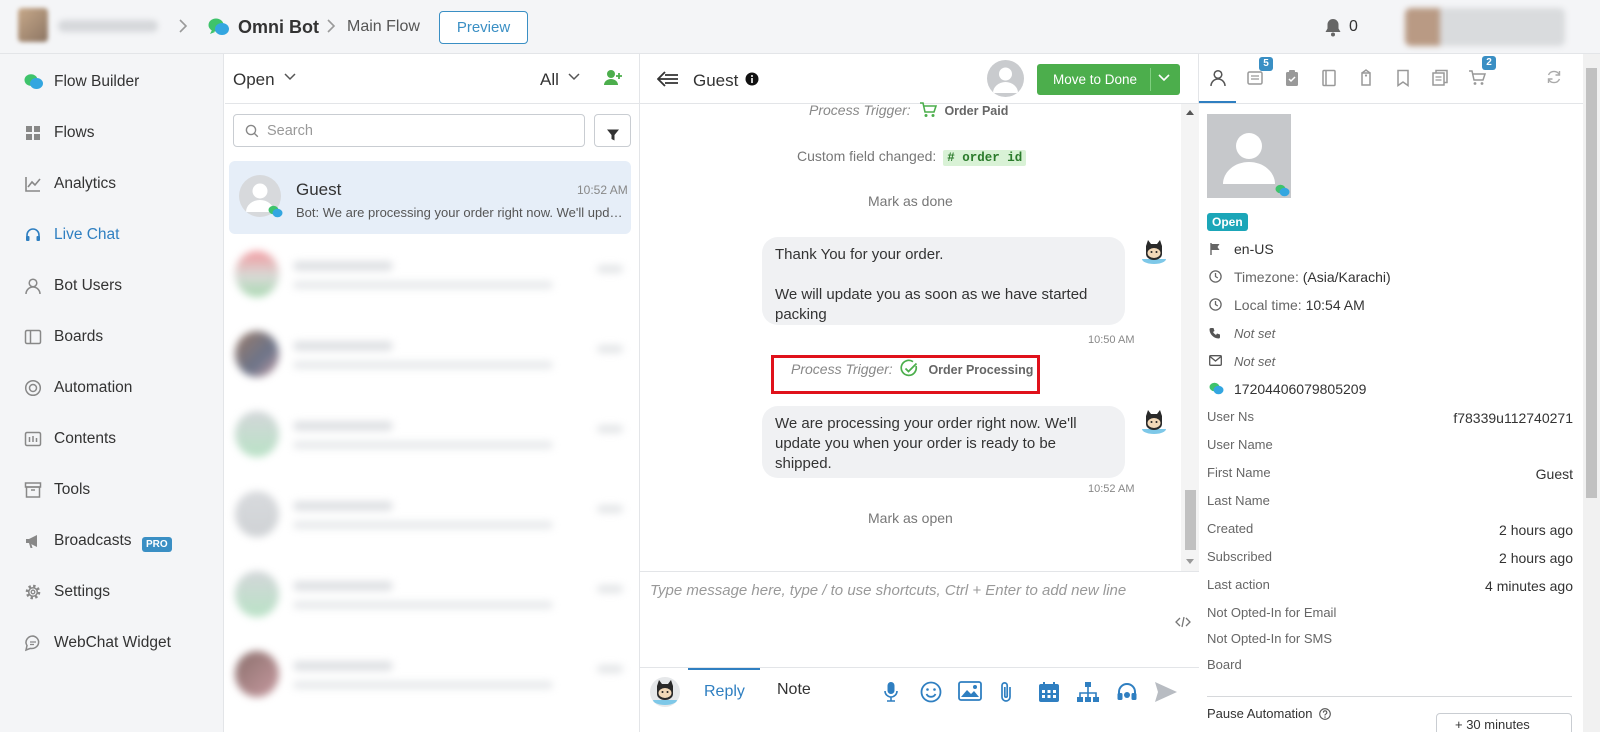  What do you see at coordinates (1353, 27) in the screenshot?
I see `notification-count: 0` at bounding box center [1353, 27].